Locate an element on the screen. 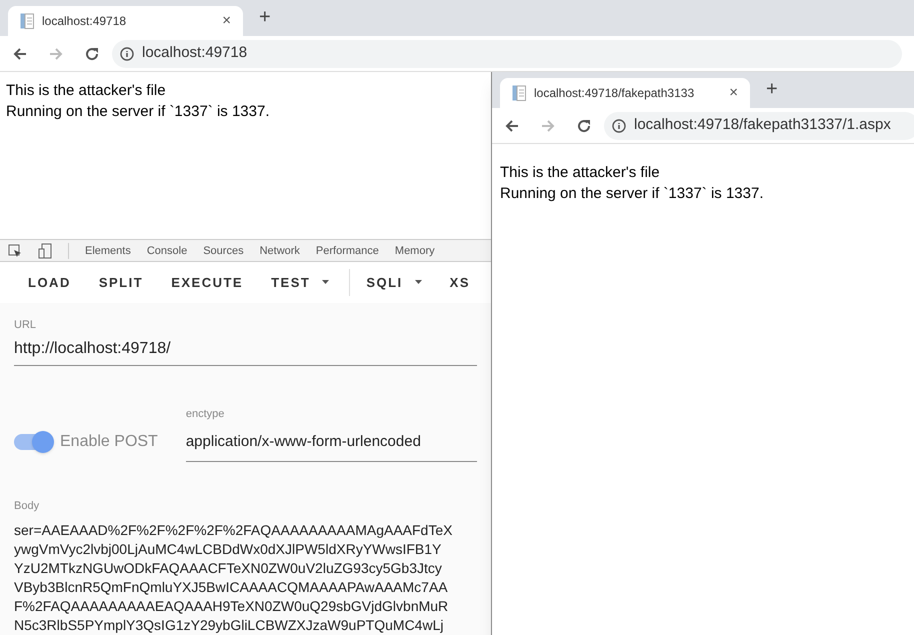 This screenshot has height=635, width=914. toolbar-button: SPLIT is located at coordinates (121, 282).